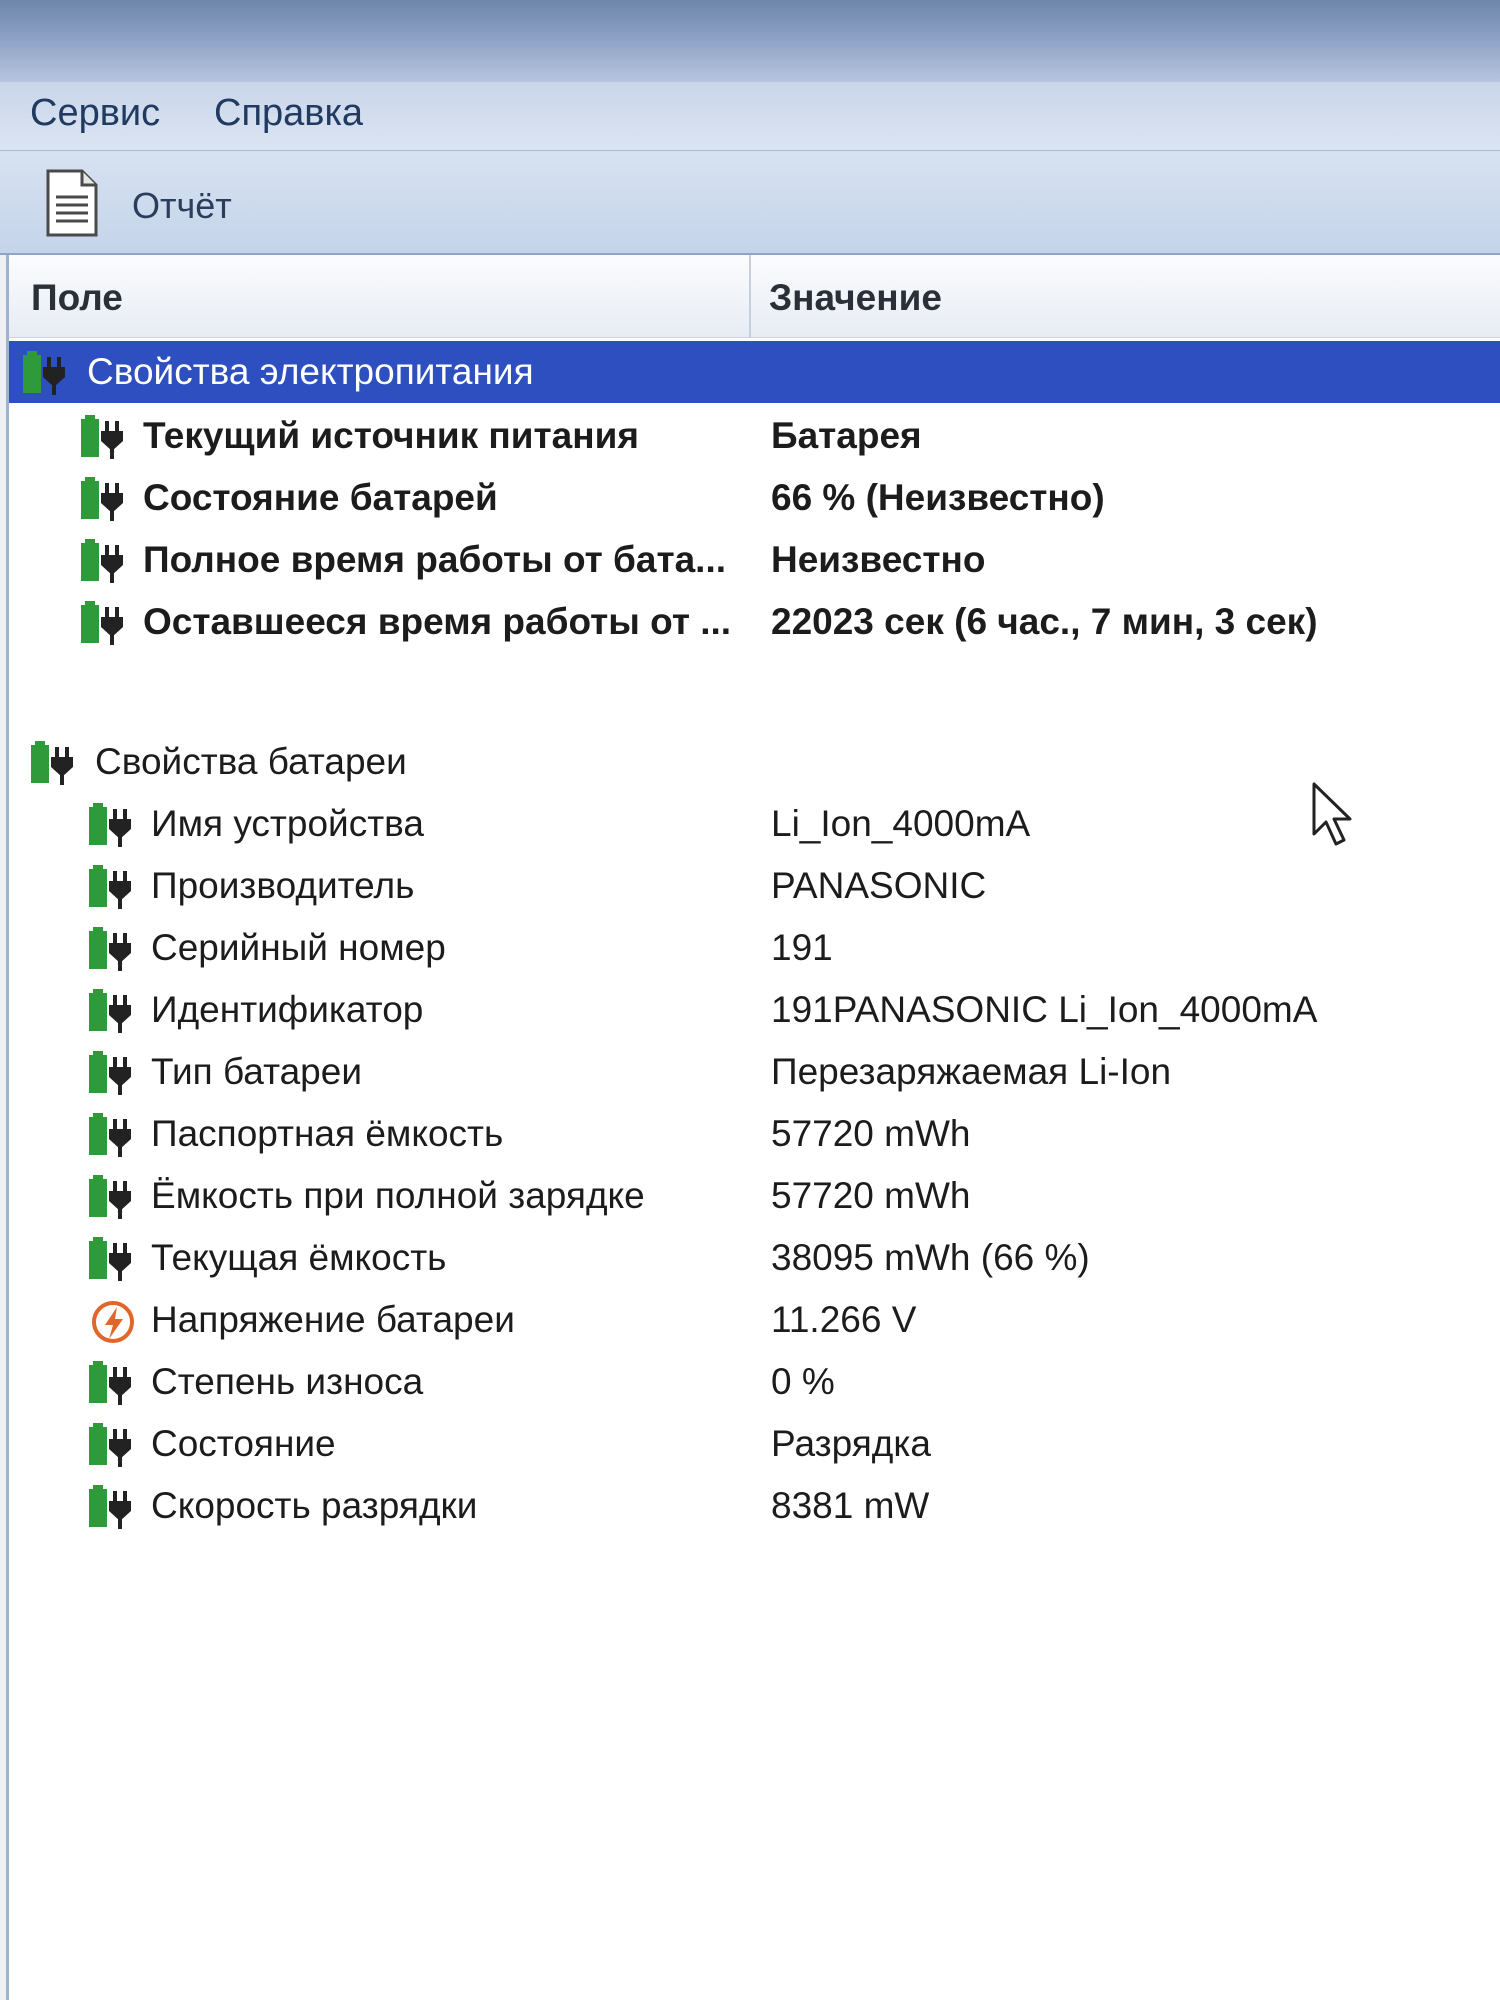 This screenshot has height=2000, width=1500. What do you see at coordinates (287, 1381) in the screenshot?
I see `row-field: Степень износа` at bounding box center [287, 1381].